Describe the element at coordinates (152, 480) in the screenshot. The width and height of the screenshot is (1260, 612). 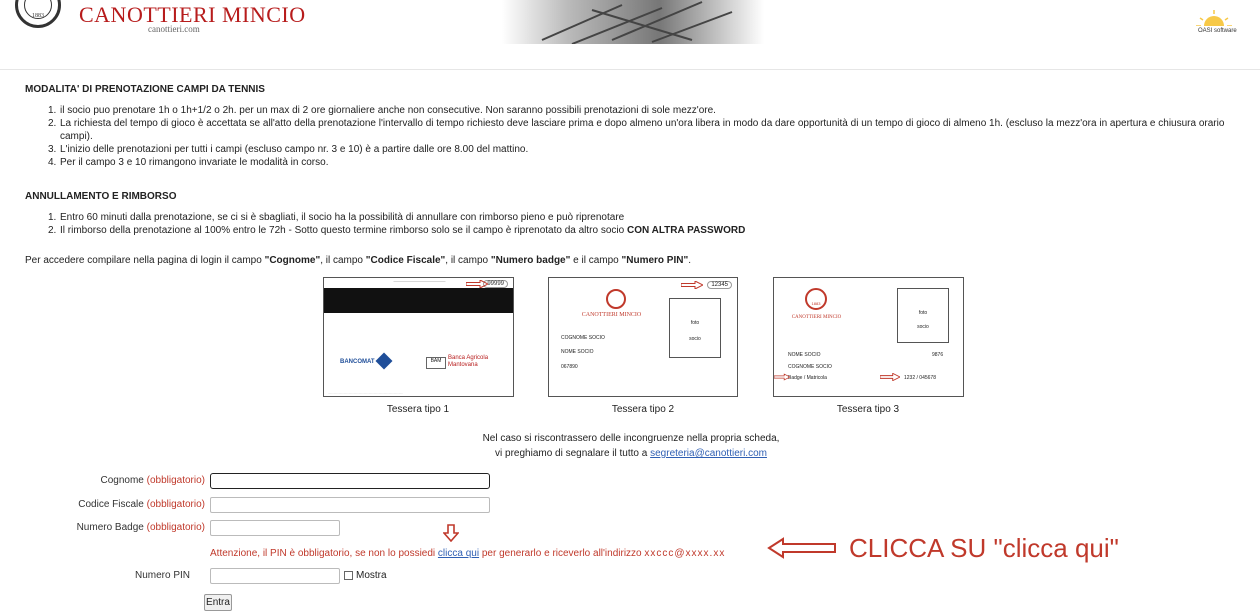
I see `cognome-label: Cognome (obbligatorio)` at that location.